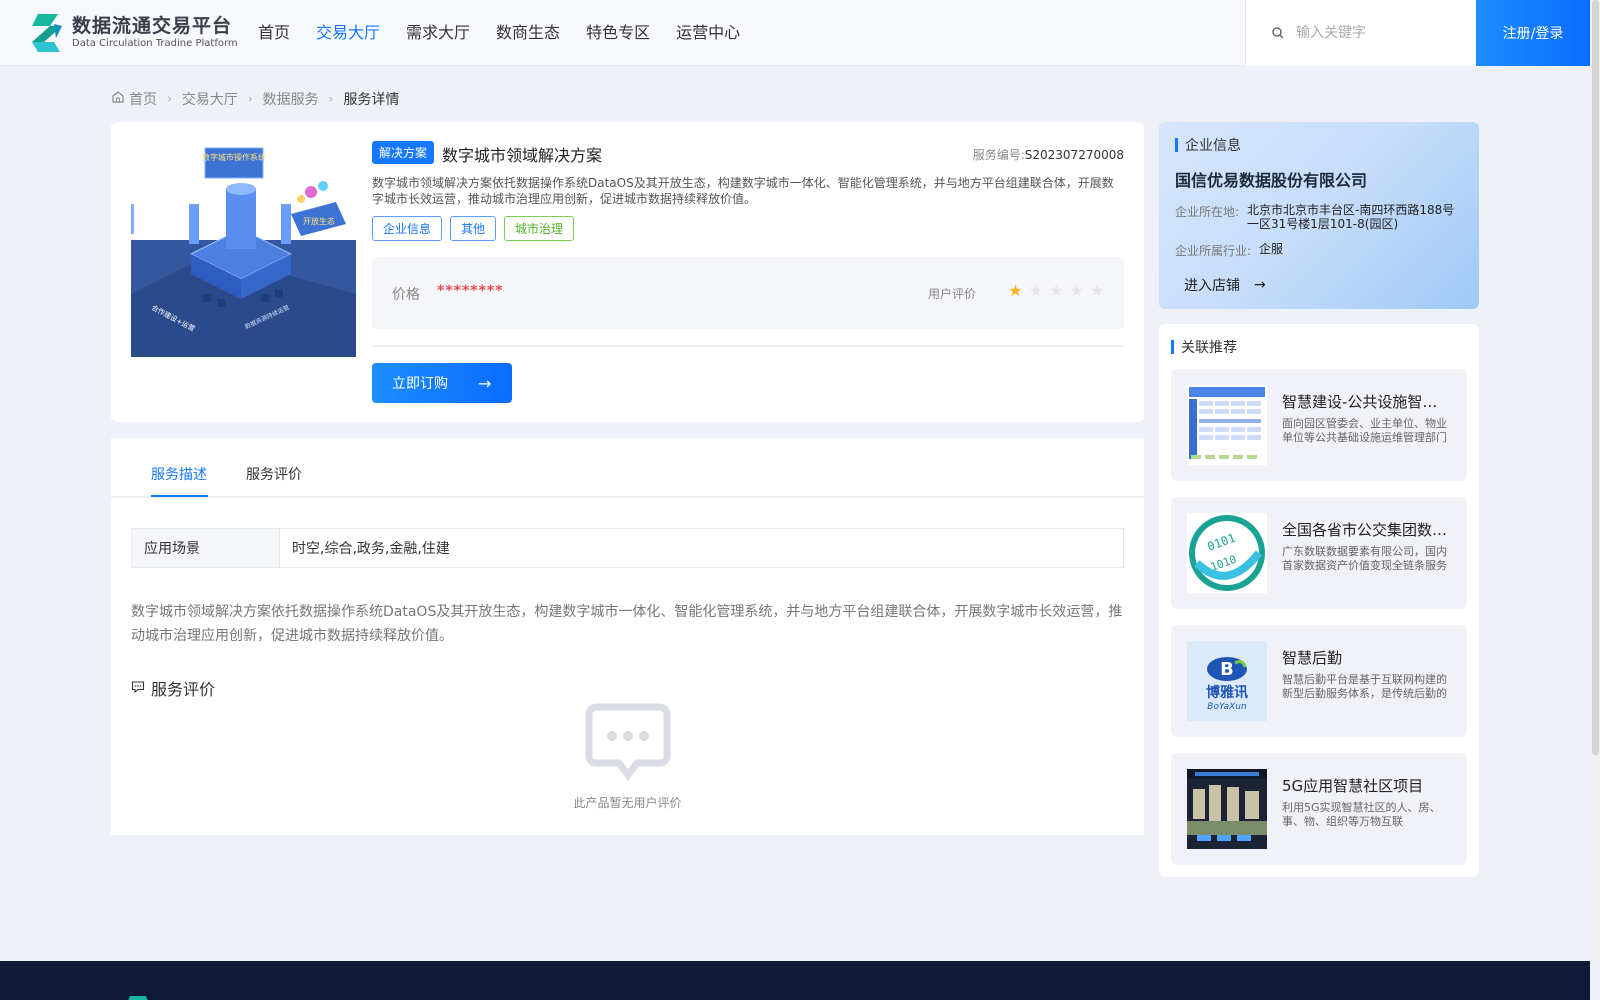 This screenshot has width=1600, height=1000. What do you see at coordinates (748, 346) in the screenshot?
I see `divider` at bounding box center [748, 346].